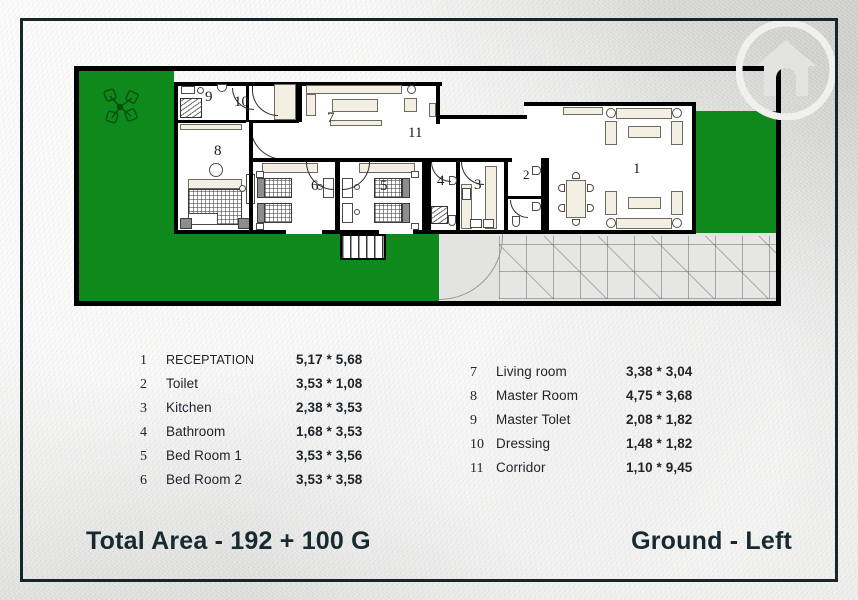  I want to click on bed1-headboard-b, so click(406, 213).